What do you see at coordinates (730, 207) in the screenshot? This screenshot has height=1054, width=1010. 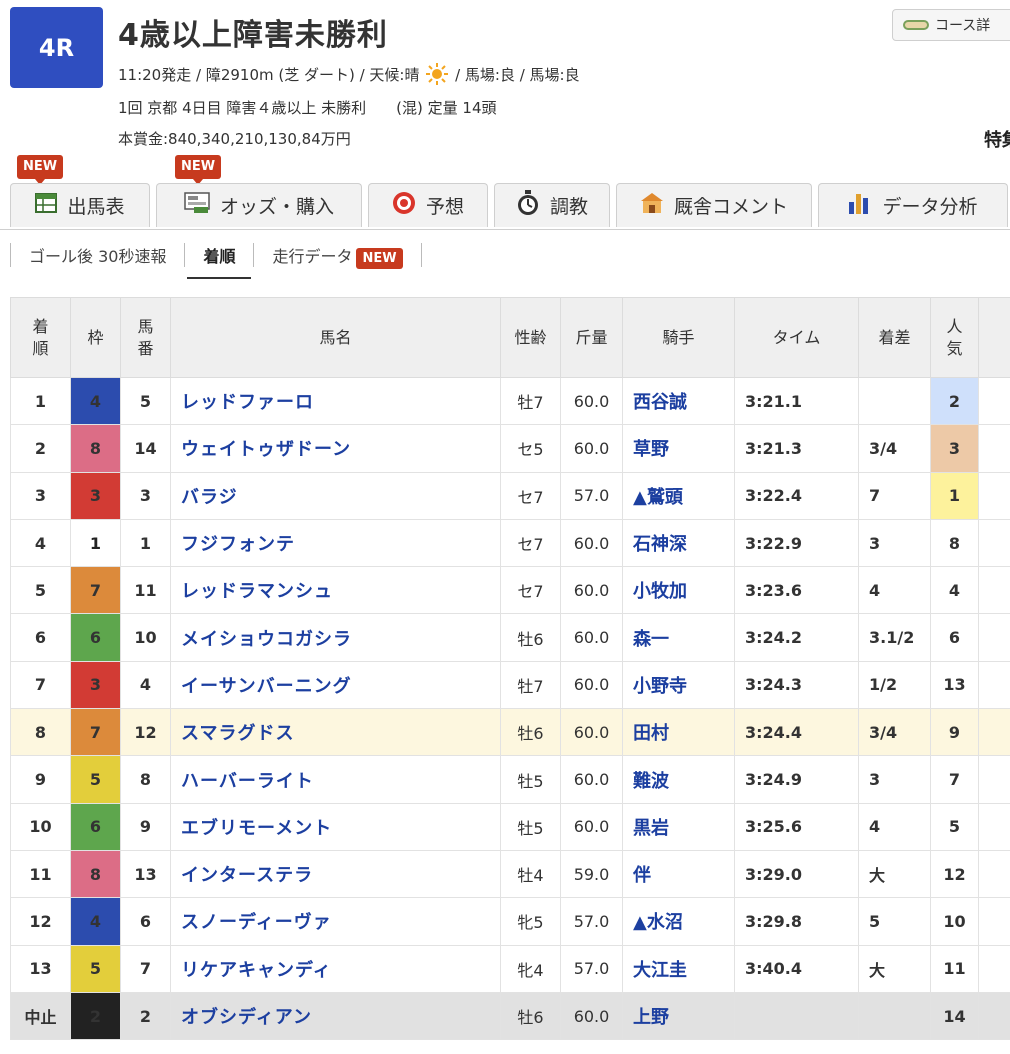 I see `tab-label: 厩舎コメント` at bounding box center [730, 207].